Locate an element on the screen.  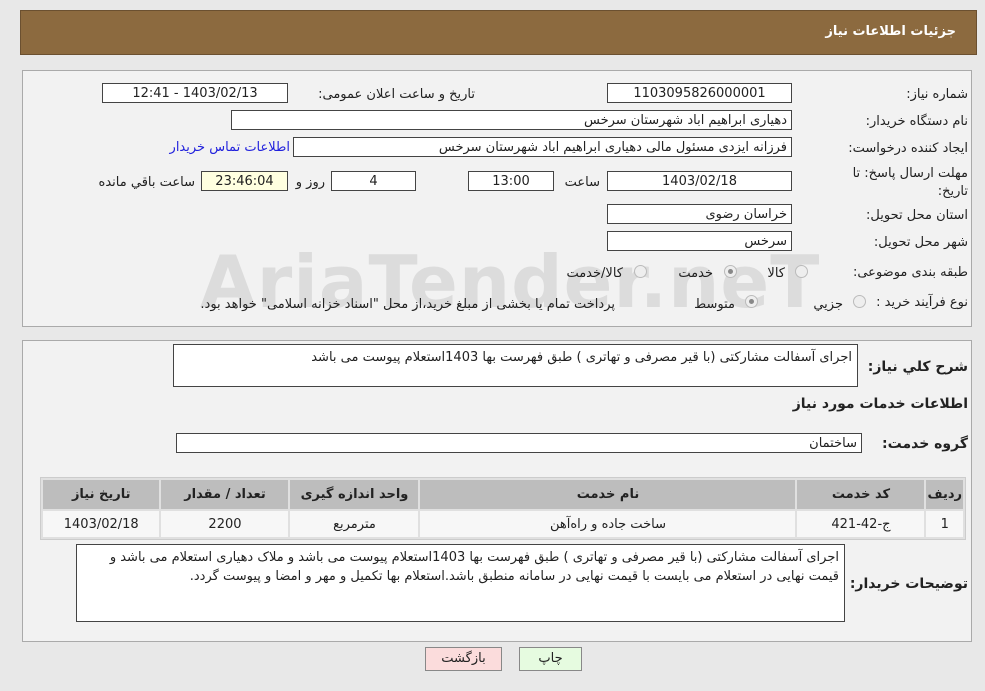
buyer-notes-label: توضیحات خریدار: is located at coordinates (908, 584).